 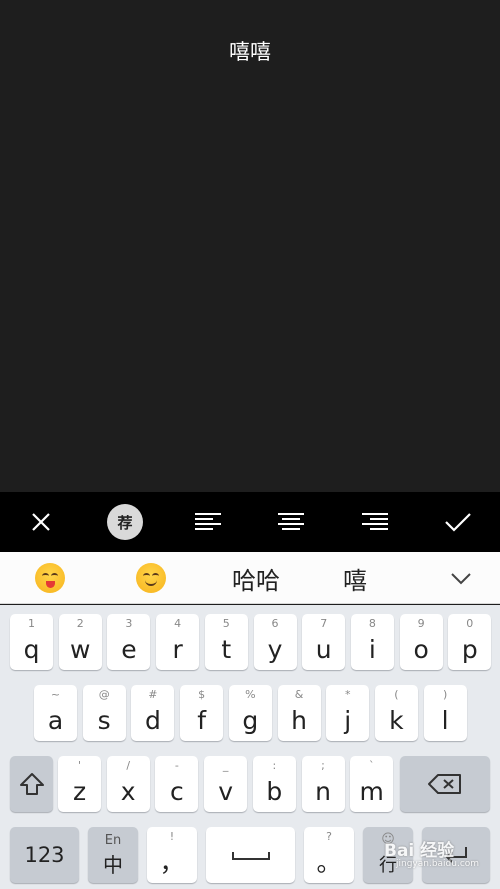 I want to click on key-m: ` m, so click(x=372, y=784).